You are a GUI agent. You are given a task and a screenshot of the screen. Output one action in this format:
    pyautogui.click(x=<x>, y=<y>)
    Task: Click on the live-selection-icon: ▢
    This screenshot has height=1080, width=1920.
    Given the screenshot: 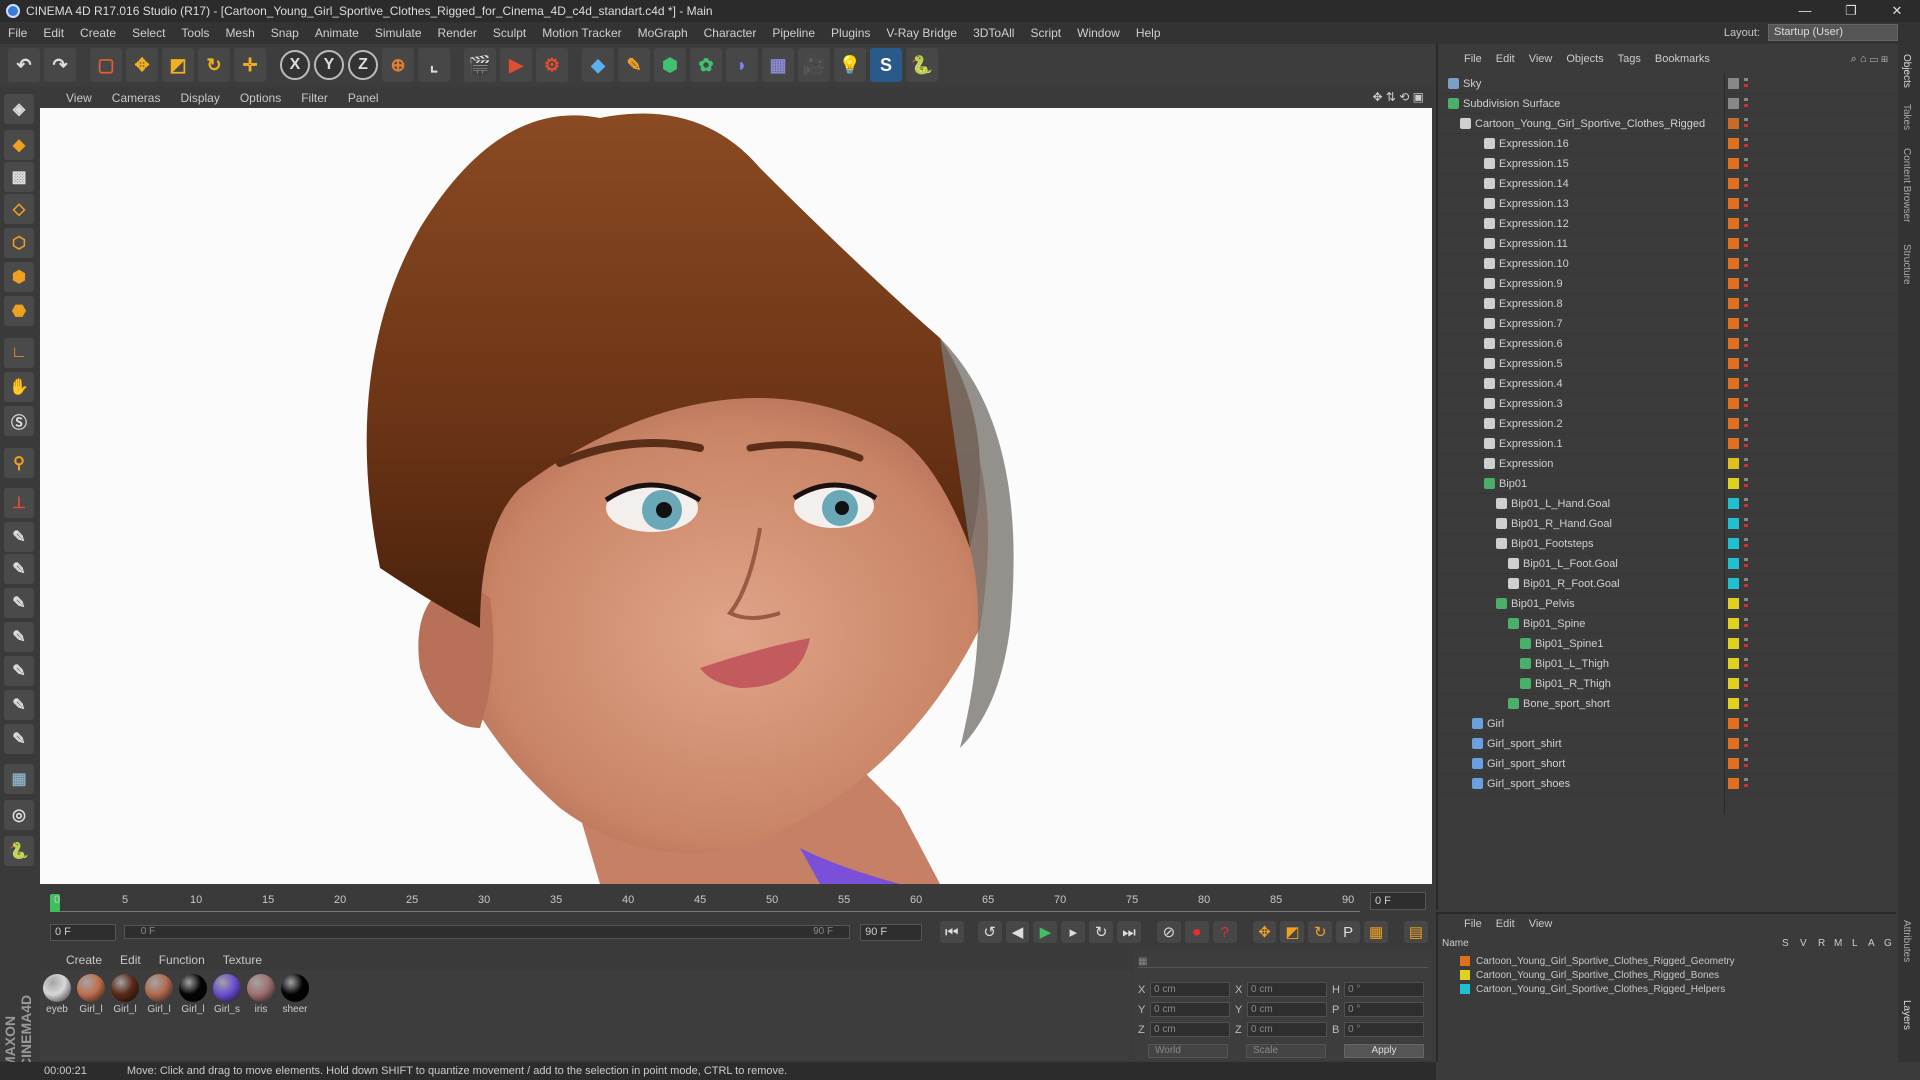 What is the action you would take?
    pyautogui.click(x=106, y=65)
    